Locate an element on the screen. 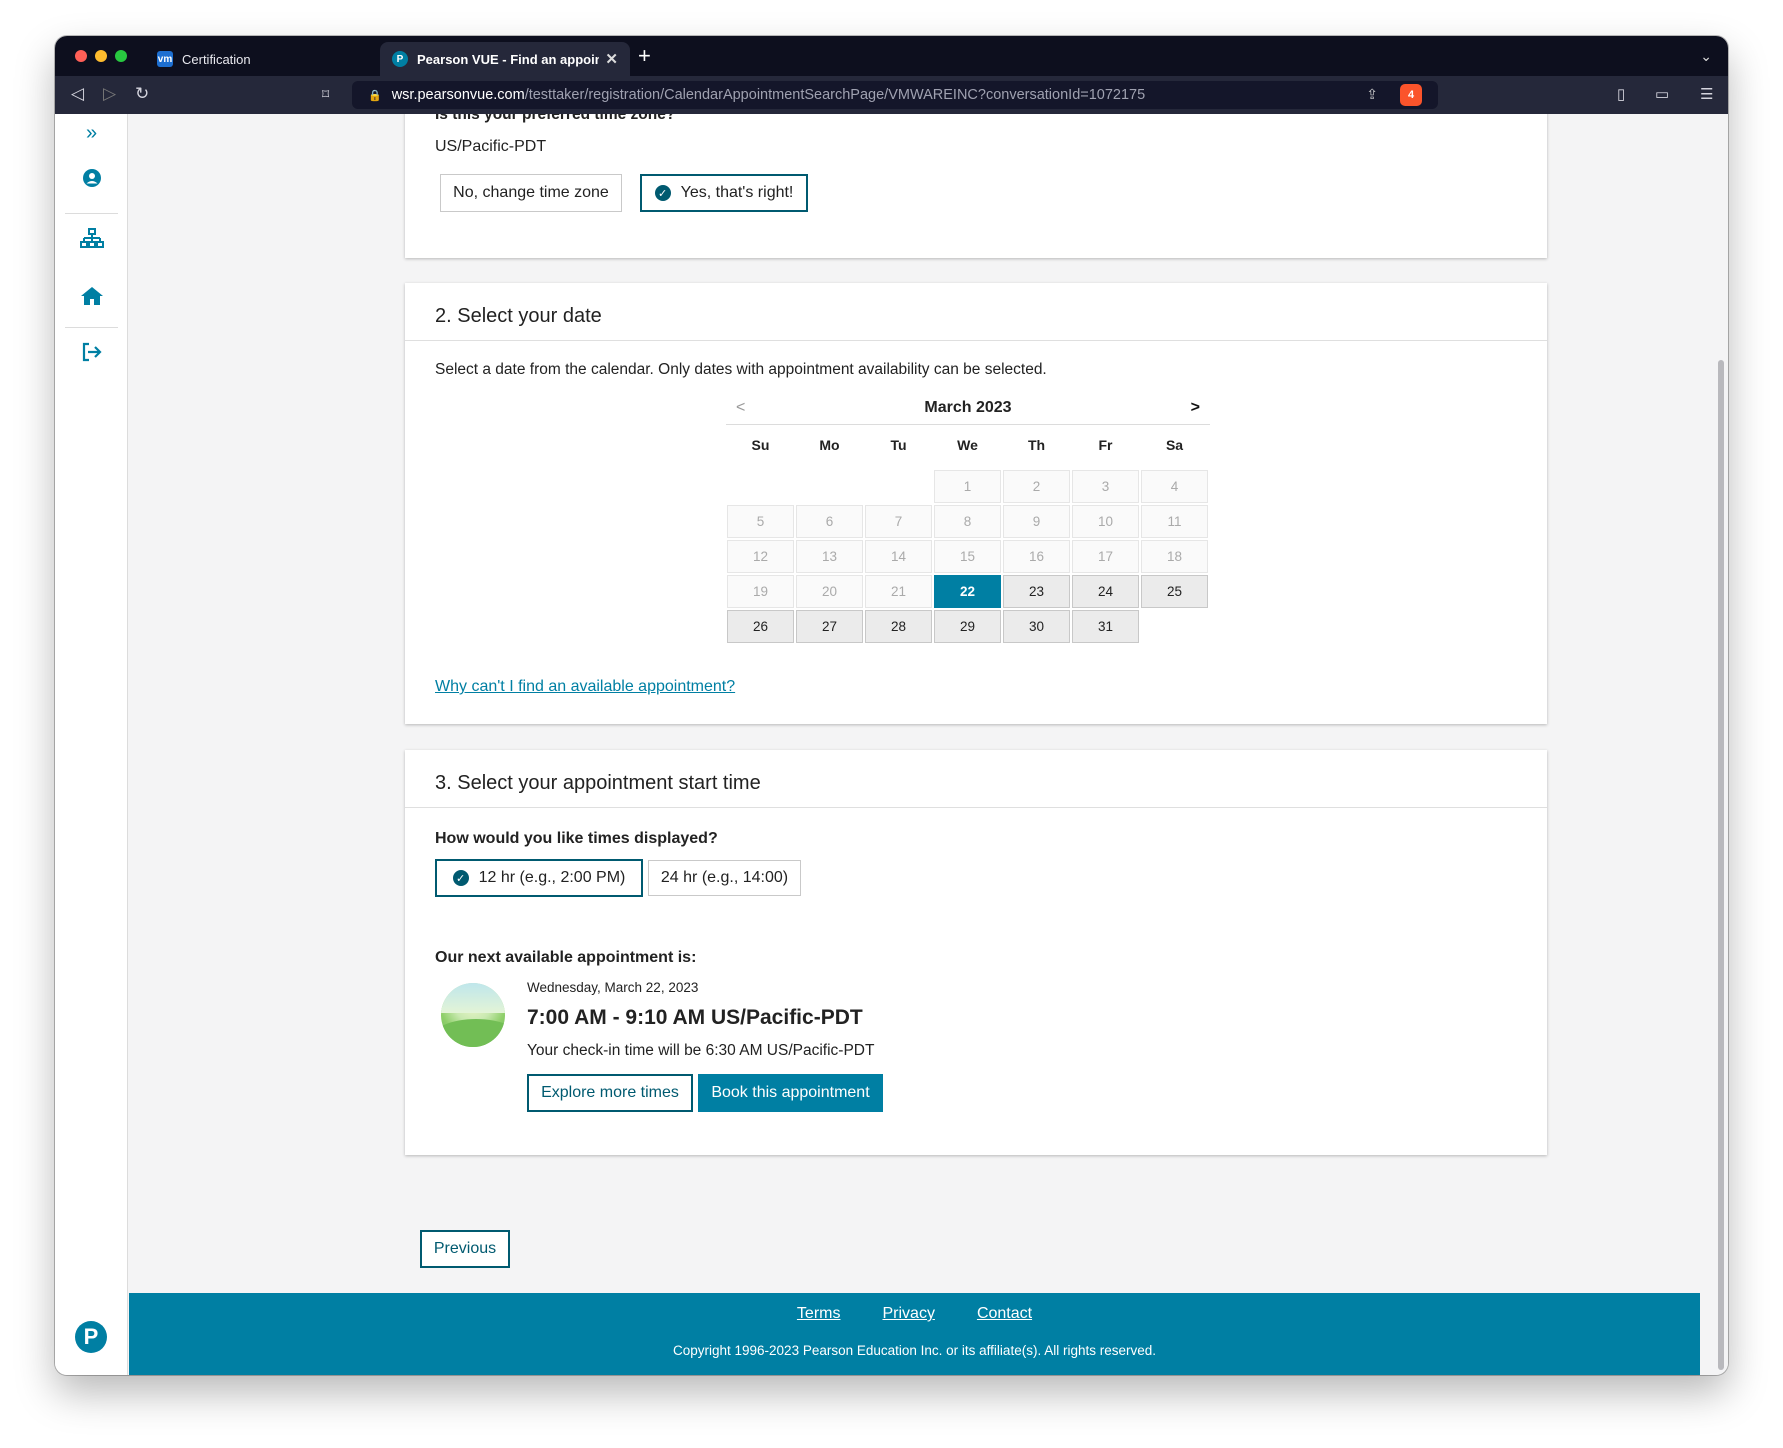  timezone-value: US/Pacific-PDT is located at coordinates (491, 146).